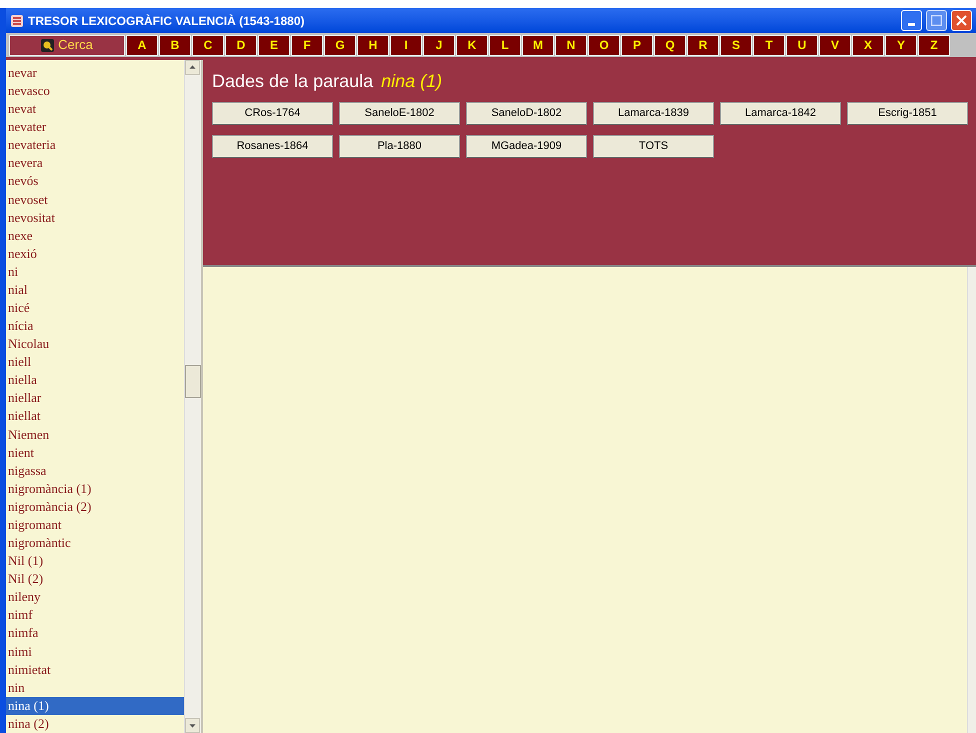  Describe the element at coordinates (95, 344) in the screenshot. I see `word-list-item: Nicolau` at that location.